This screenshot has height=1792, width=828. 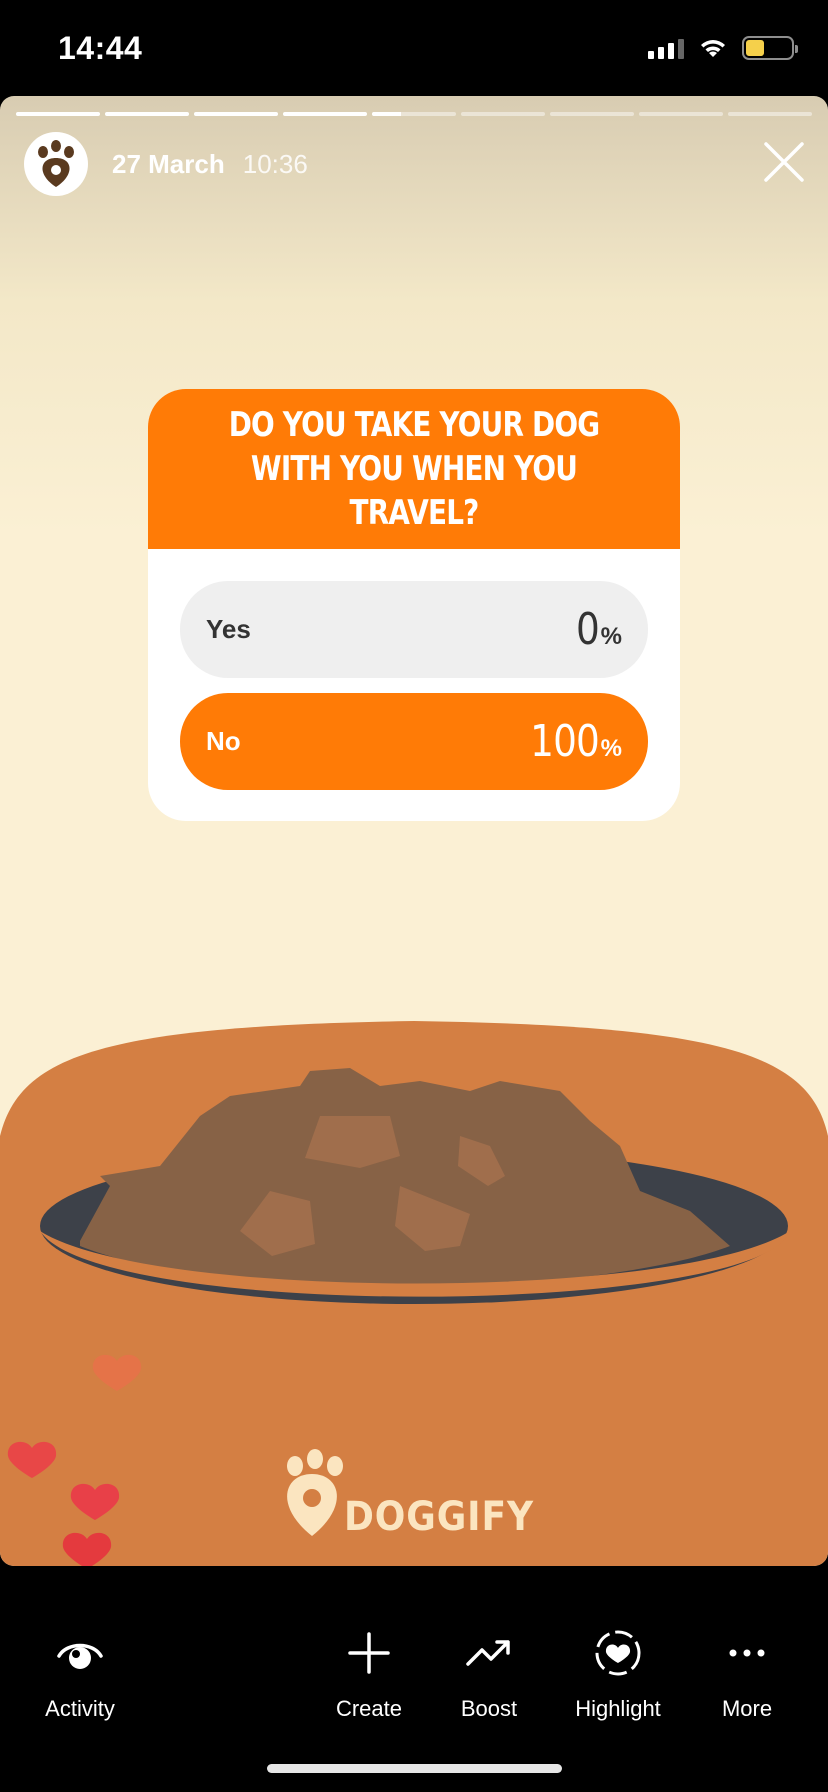 I want to click on more-button: More, so click(x=747, y=1675).